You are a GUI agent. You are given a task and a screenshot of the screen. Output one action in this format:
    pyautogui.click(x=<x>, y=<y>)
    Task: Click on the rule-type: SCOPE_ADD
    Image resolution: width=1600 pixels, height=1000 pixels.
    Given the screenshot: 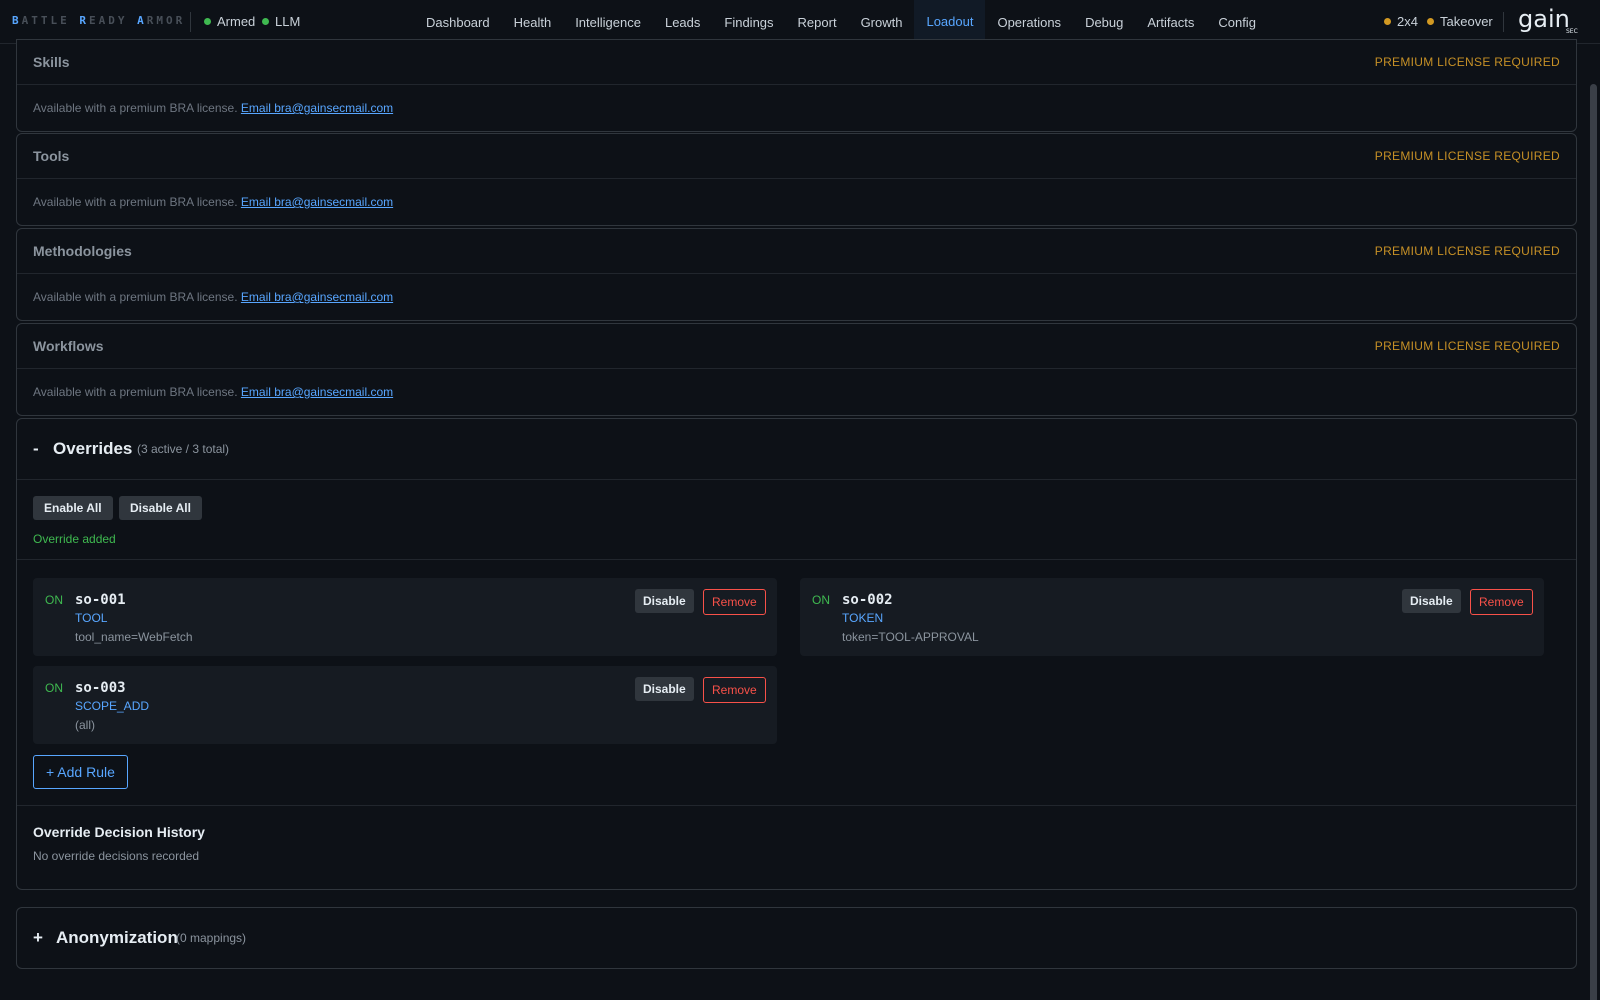 What is the action you would take?
    pyautogui.click(x=112, y=706)
    